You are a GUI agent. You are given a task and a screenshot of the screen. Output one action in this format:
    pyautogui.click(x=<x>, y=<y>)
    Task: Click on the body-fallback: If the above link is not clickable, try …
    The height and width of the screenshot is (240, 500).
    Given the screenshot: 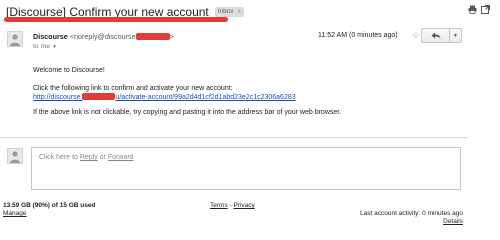 What is the action you would take?
    pyautogui.click(x=187, y=112)
    